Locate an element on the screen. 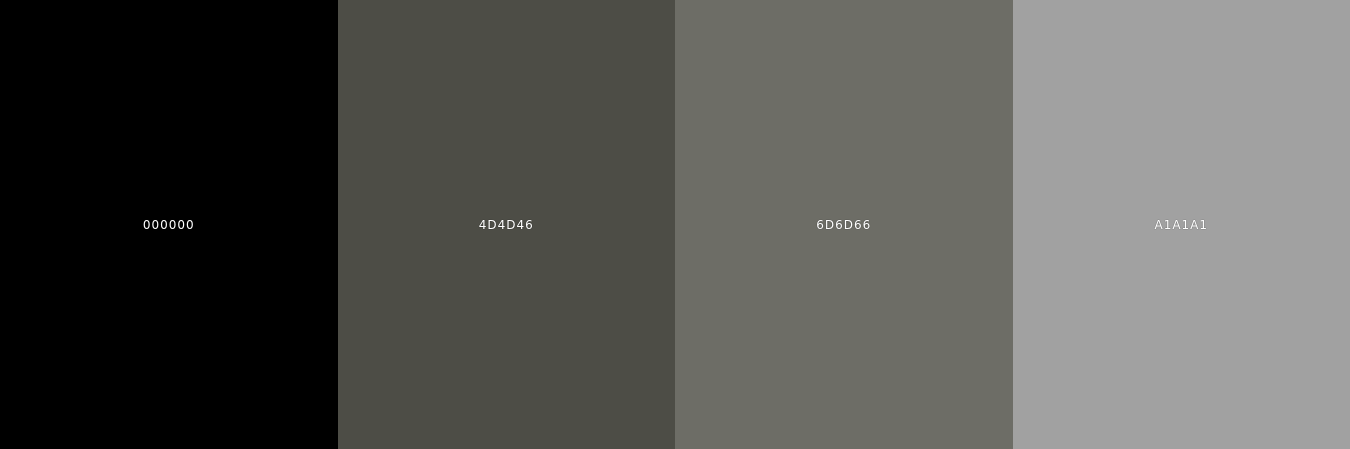  swatch-hex-label: A1A1A1 is located at coordinates (1181, 224).